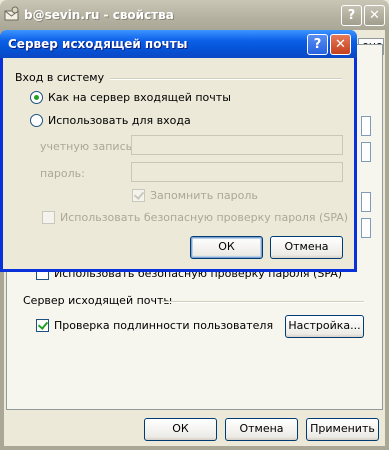  I want to click on auth-label: Проверка подлинности пользователя, so click(164, 325).